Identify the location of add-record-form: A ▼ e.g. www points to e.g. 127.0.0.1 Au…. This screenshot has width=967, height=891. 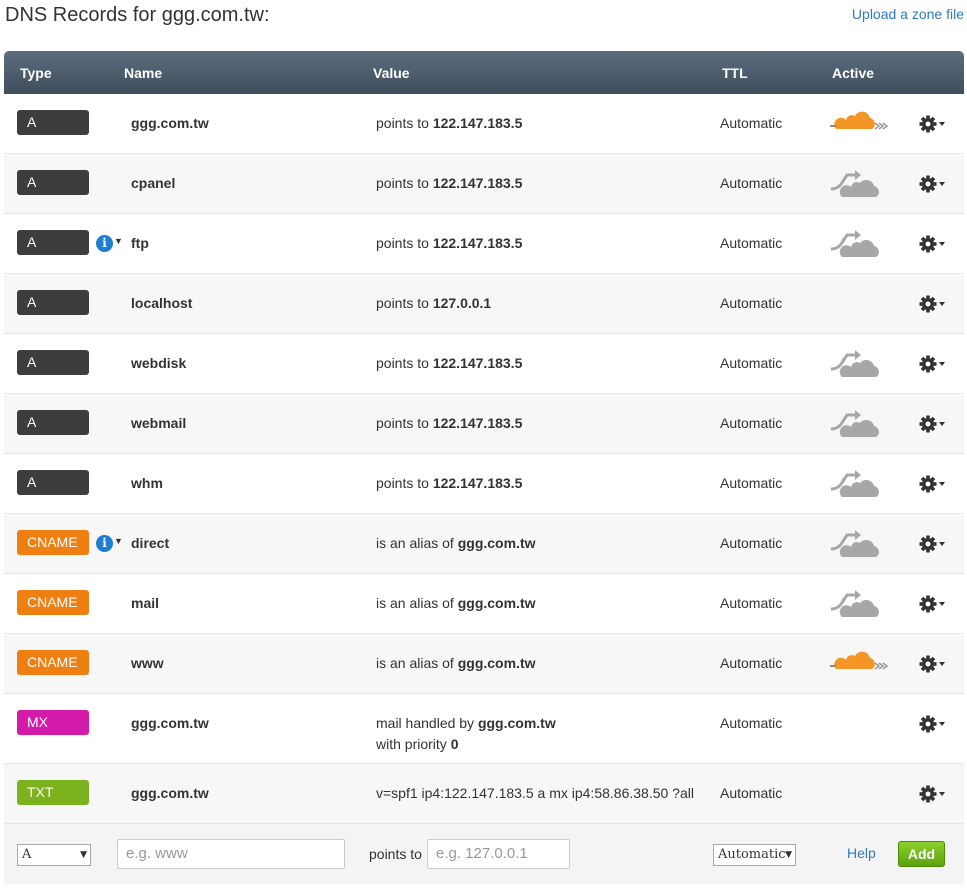
(484, 854).